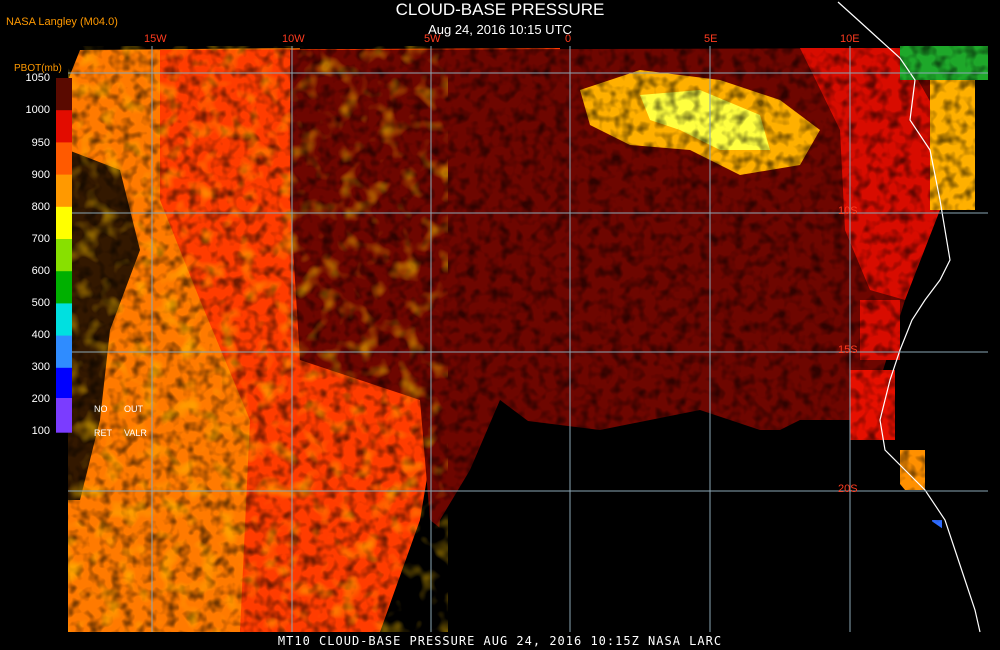  What do you see at coordinates (40, 367) in the screenshot?
I see `legend-tick: 300` at bounding box center [40, 367].